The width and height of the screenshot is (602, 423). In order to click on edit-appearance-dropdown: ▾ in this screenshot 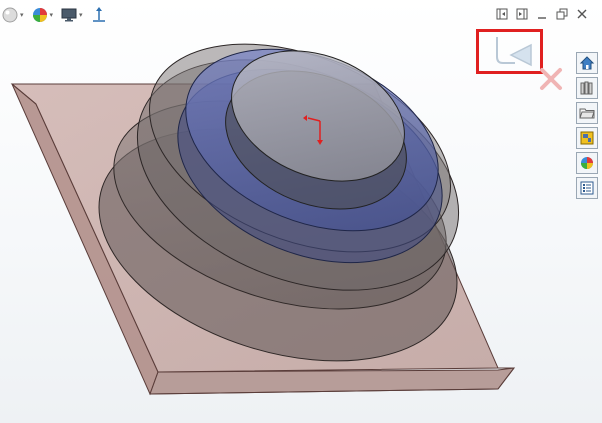, I will do `click(44, 15)`.